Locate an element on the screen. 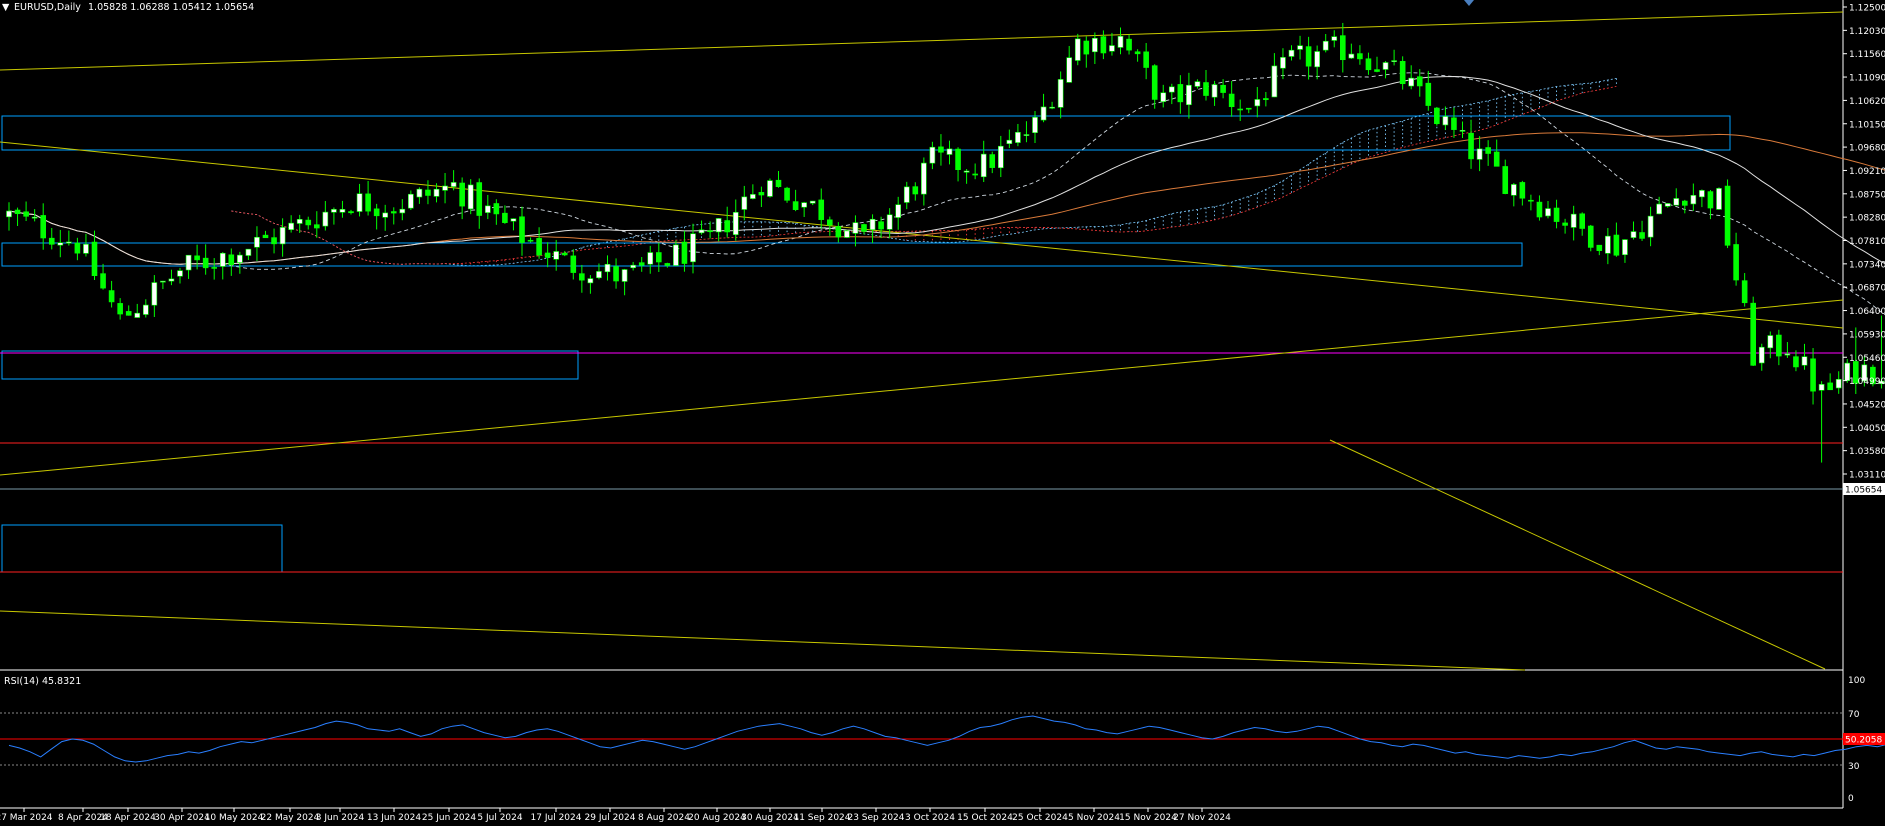  ohlc-label: 1.05828 1.06288 1.05412 1.05654 is located at coordinates (171, 7).